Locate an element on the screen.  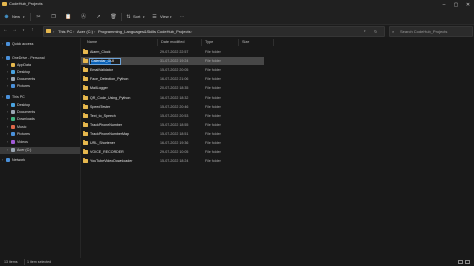
new-button: New is located at coordinates (16, 17).